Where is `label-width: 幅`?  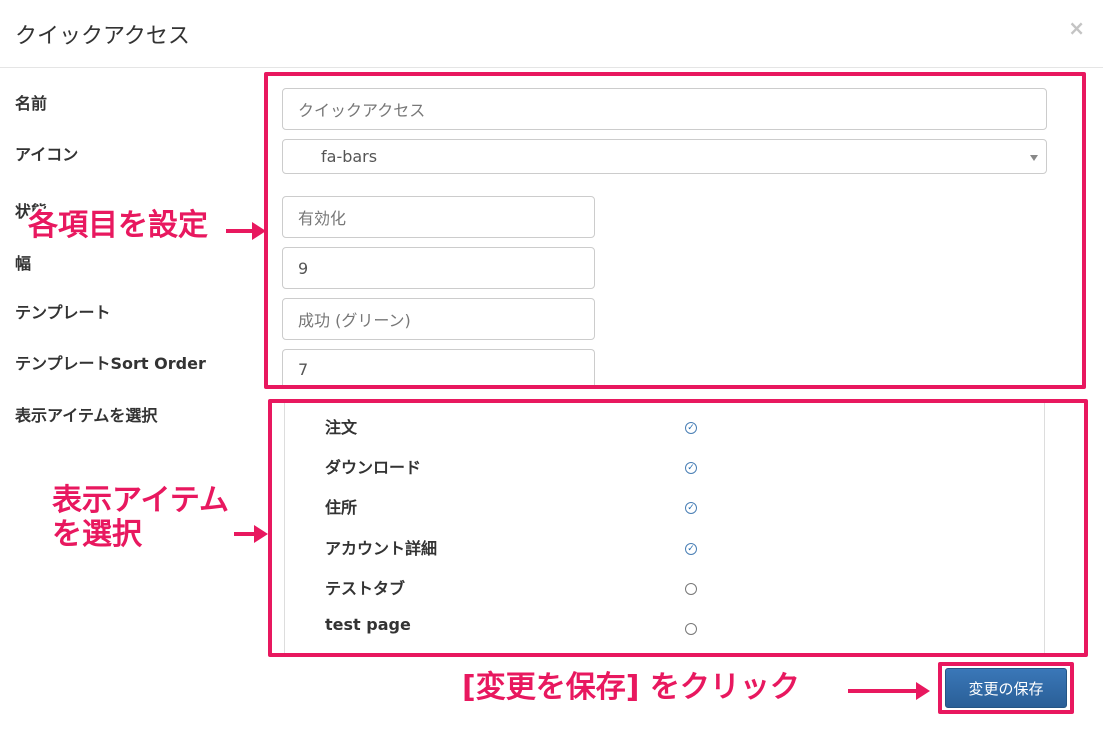 label-width: 幅 is located at coordinates (23, 263).